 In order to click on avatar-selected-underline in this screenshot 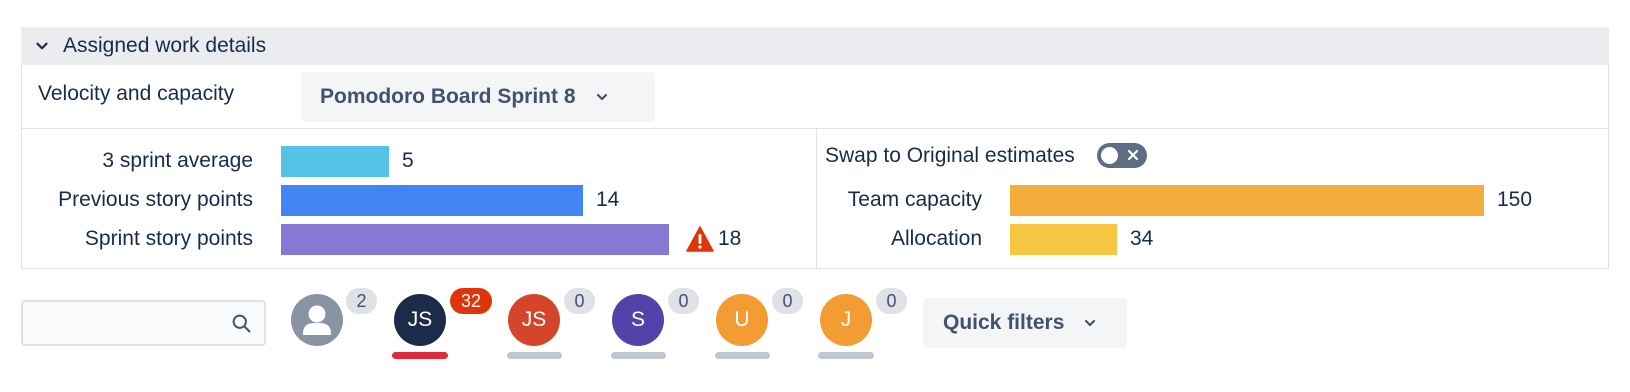, I will do `click(420, 355)`.